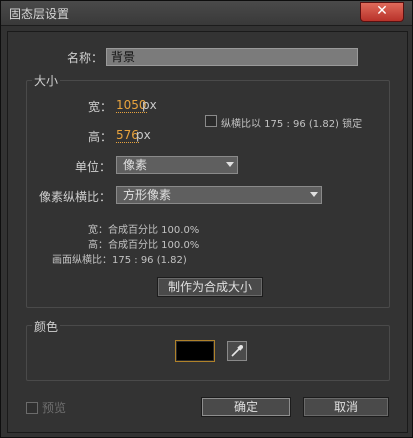  I want to click on height-unit: px, so click(143, 135).